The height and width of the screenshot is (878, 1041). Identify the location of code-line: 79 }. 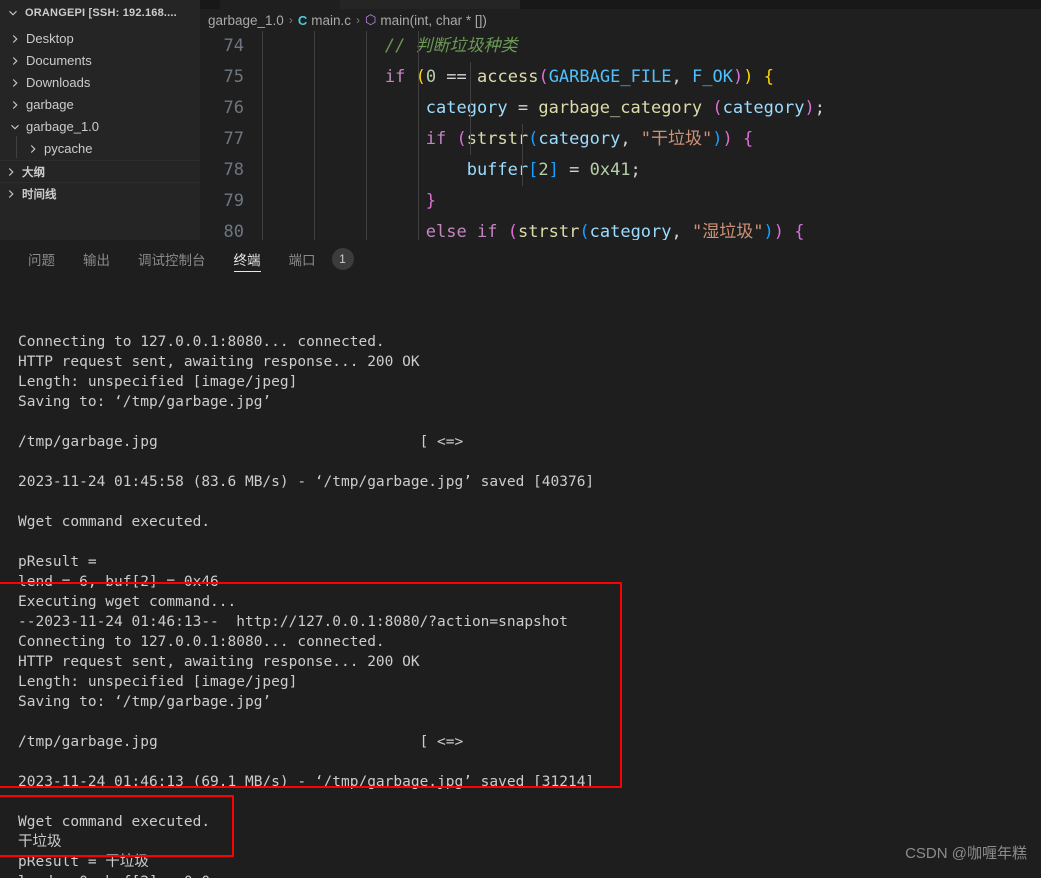
(620, 201).